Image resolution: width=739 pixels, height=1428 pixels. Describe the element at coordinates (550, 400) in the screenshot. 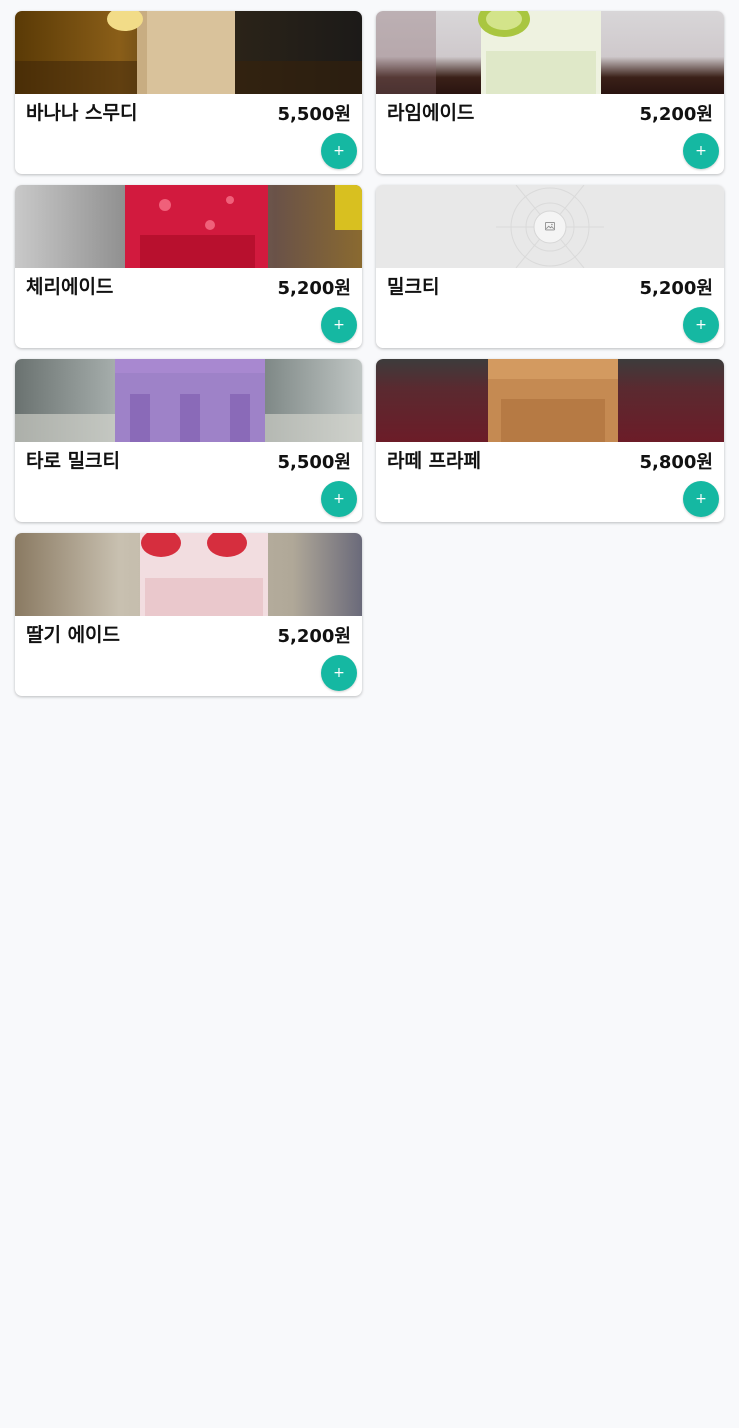

I see `latte-frappe-image` at that location.